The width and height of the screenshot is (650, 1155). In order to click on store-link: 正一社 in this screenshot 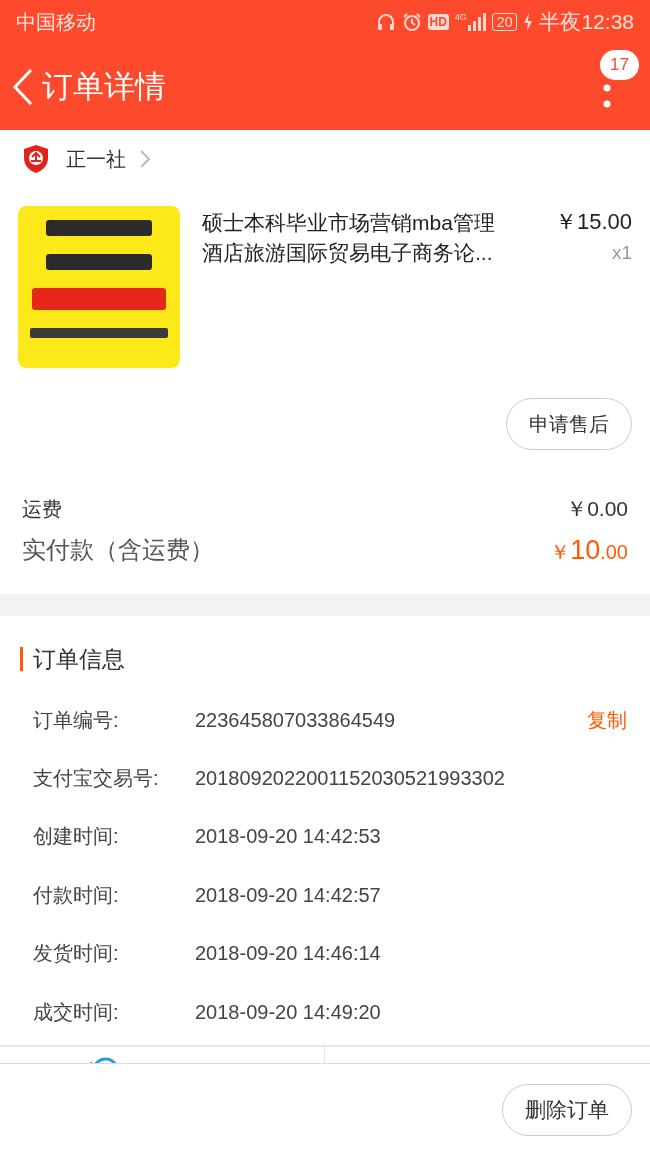, I will do `click(108, 159)`.